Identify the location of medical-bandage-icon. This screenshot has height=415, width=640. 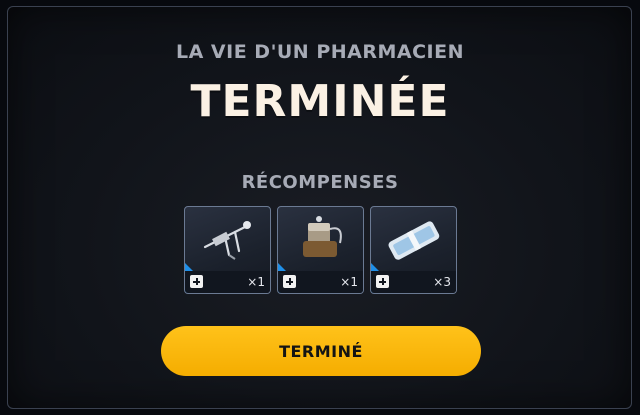
(414, 240).